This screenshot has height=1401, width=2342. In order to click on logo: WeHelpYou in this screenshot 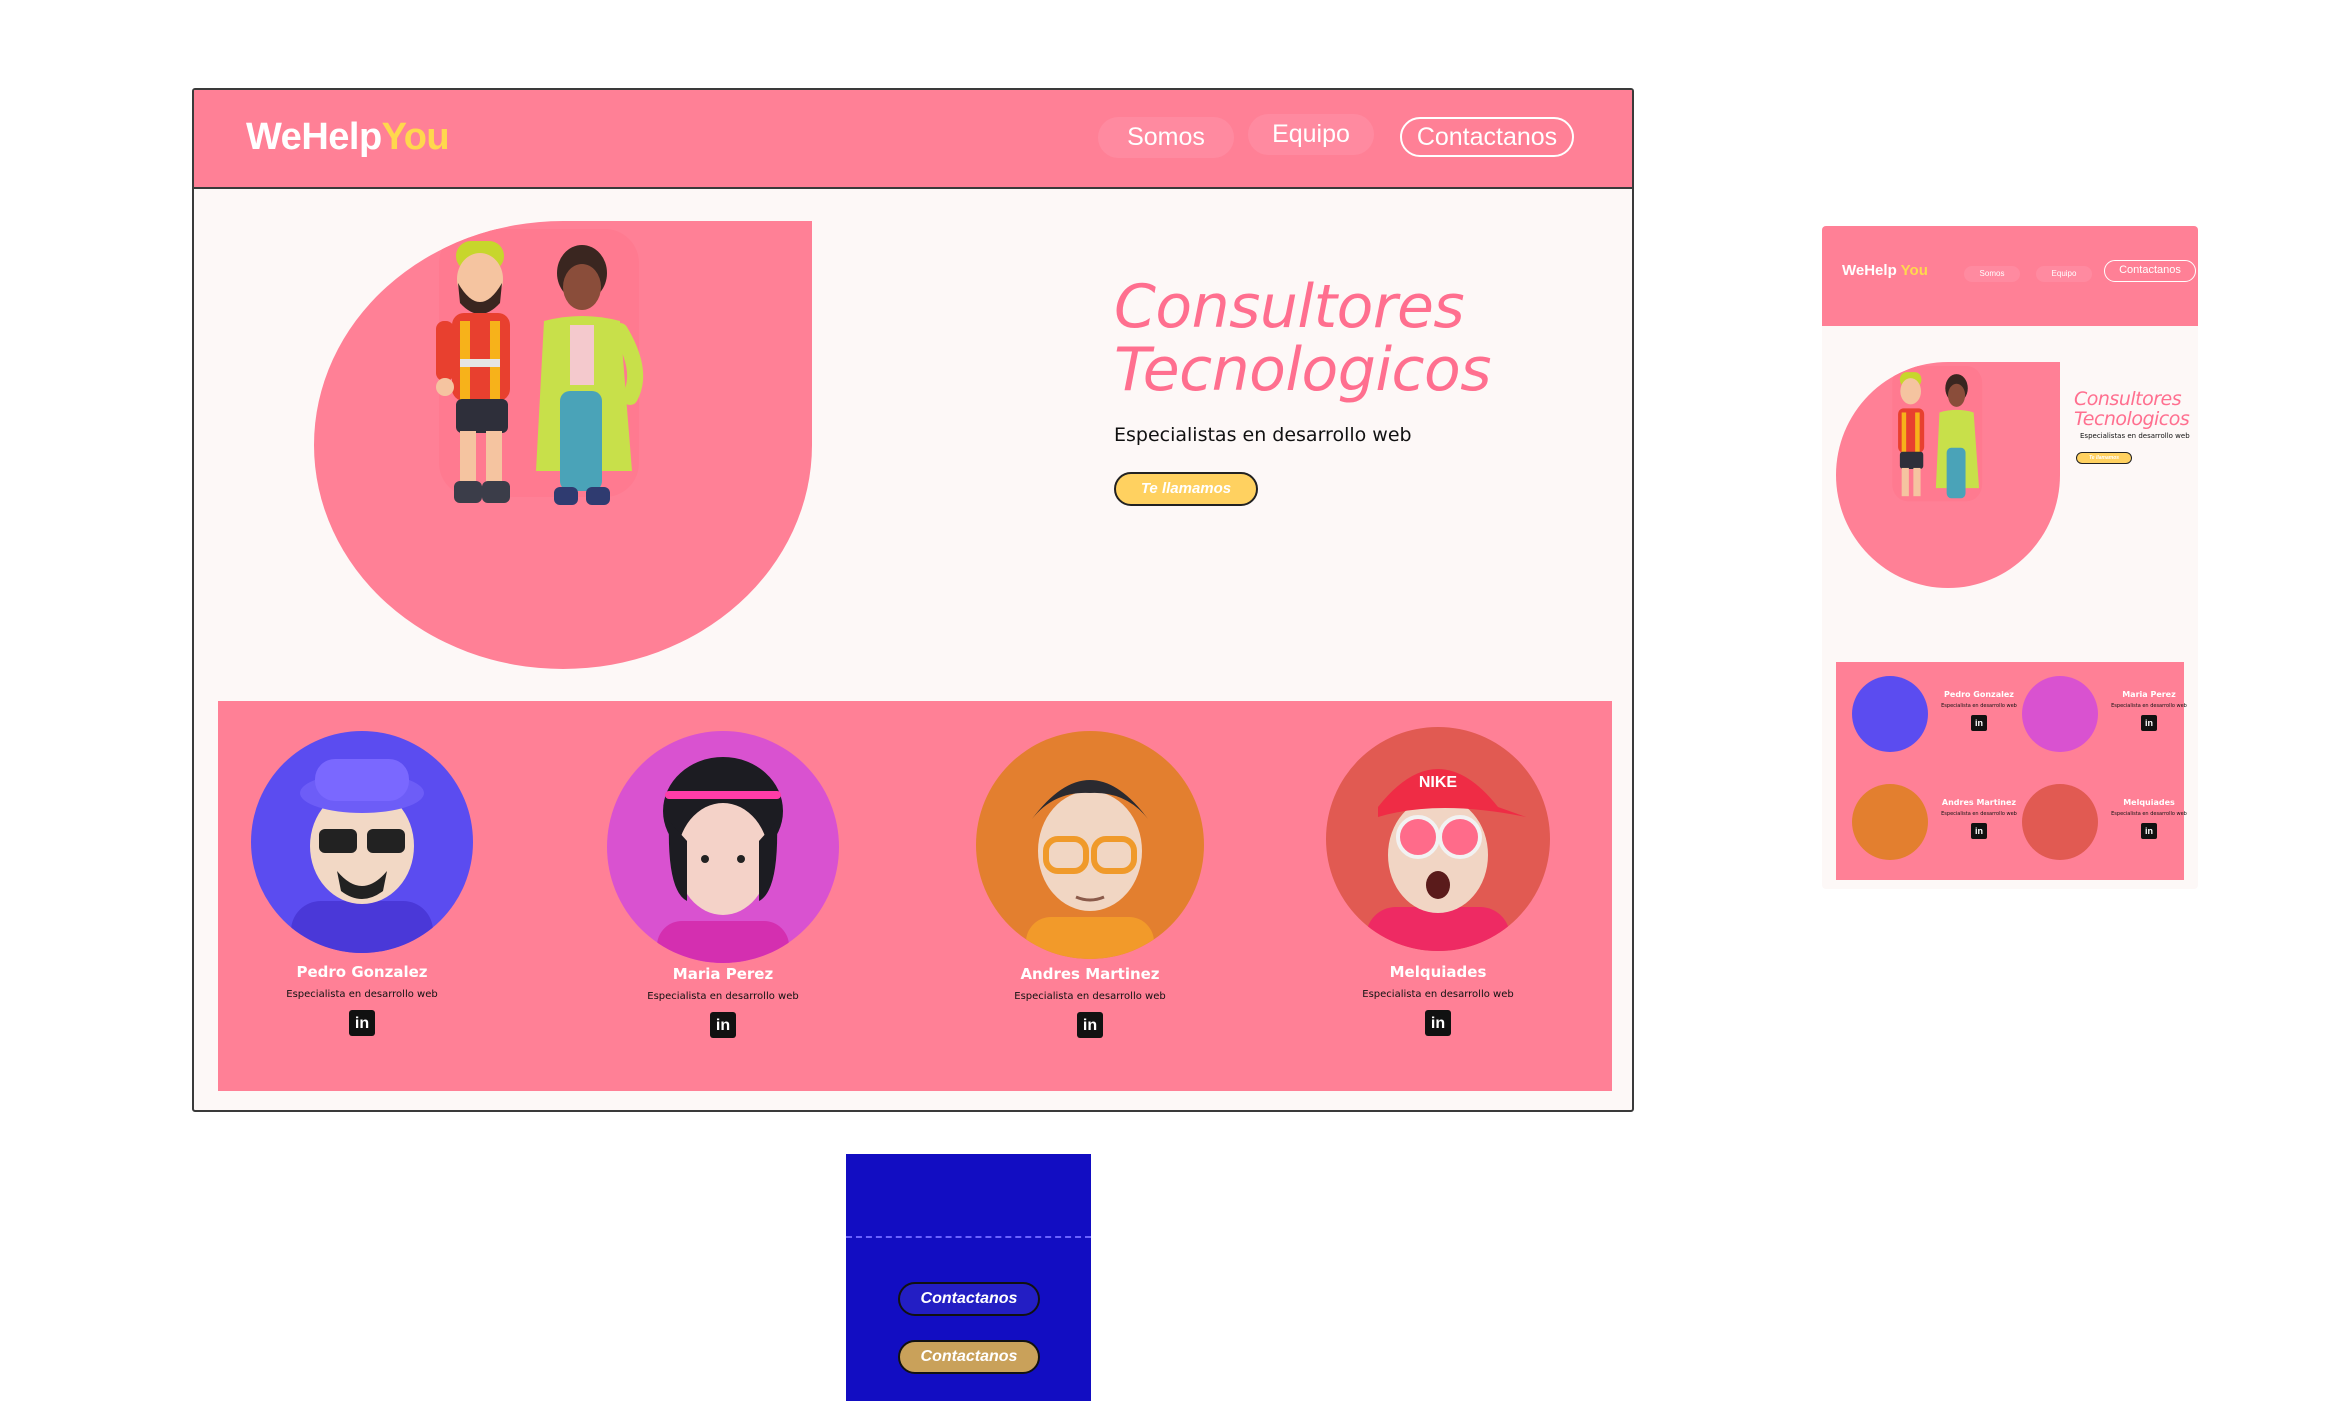, I will do `click(348, 137)`.